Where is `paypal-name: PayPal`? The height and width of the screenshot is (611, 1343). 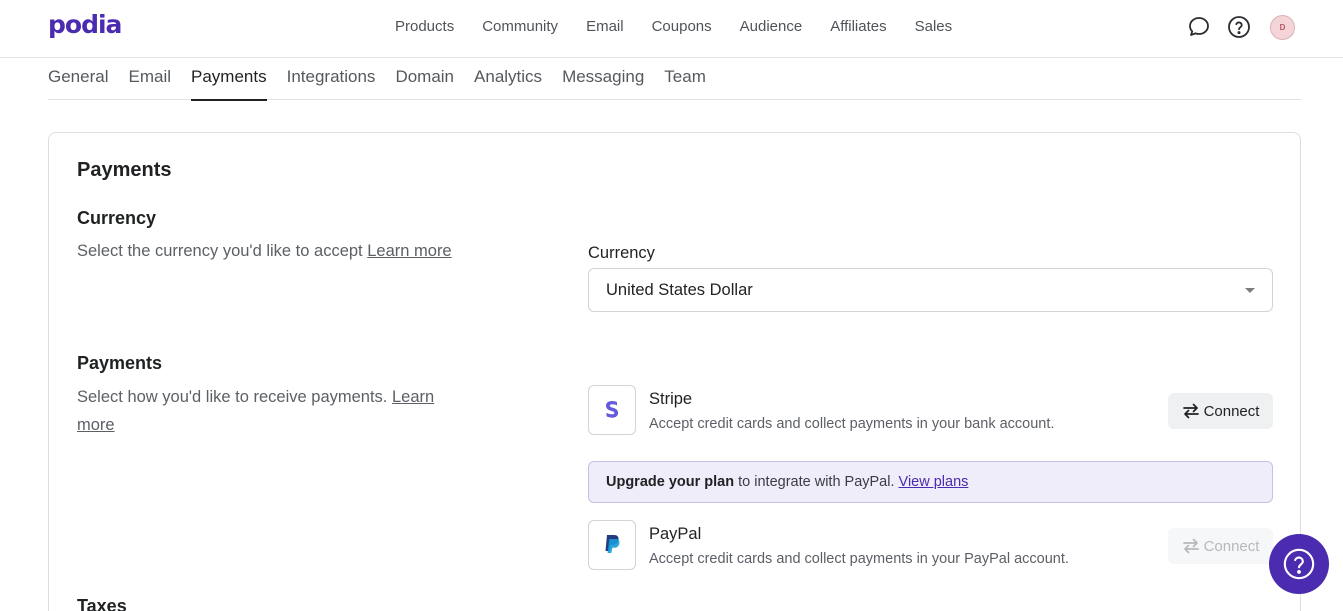
paypal-name: PayPal is located at coordinates (675, 534).